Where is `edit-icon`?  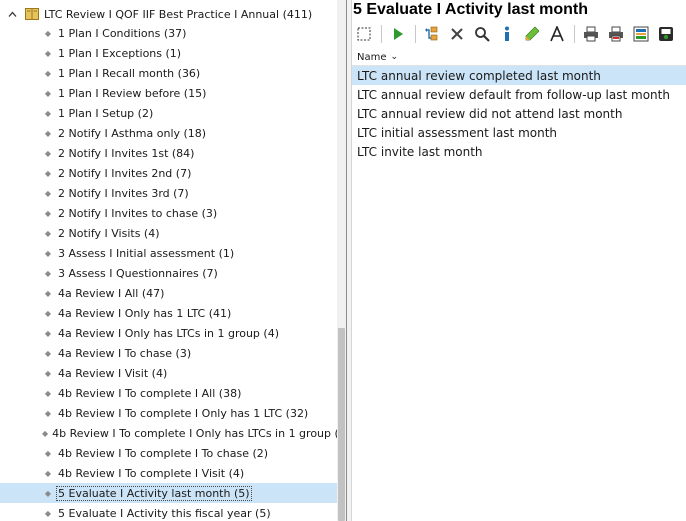
edit-icon is located at coordinates (532, 34).